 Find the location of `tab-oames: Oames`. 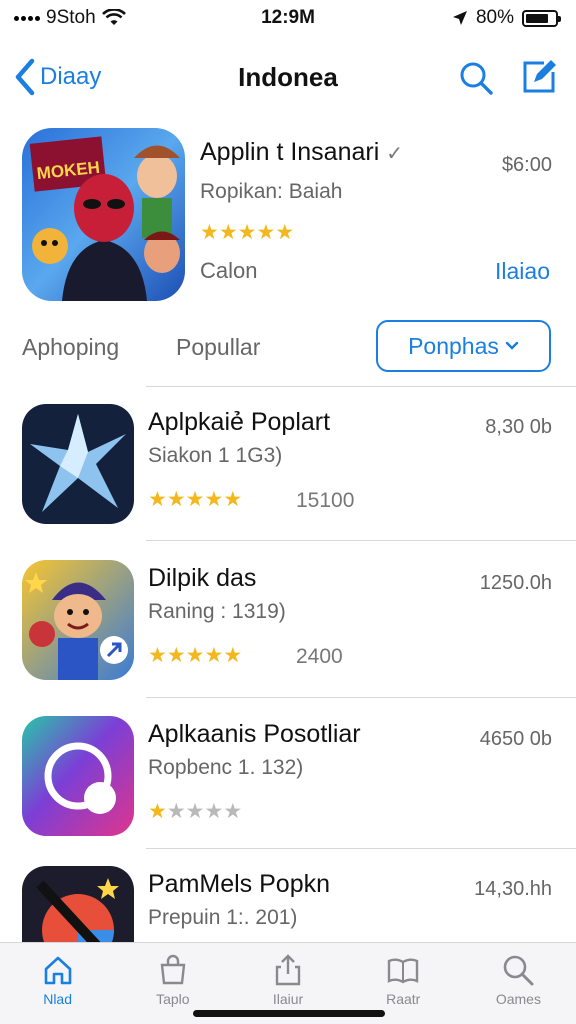

tab-oames: Oames is located at coordinates (518, 983).